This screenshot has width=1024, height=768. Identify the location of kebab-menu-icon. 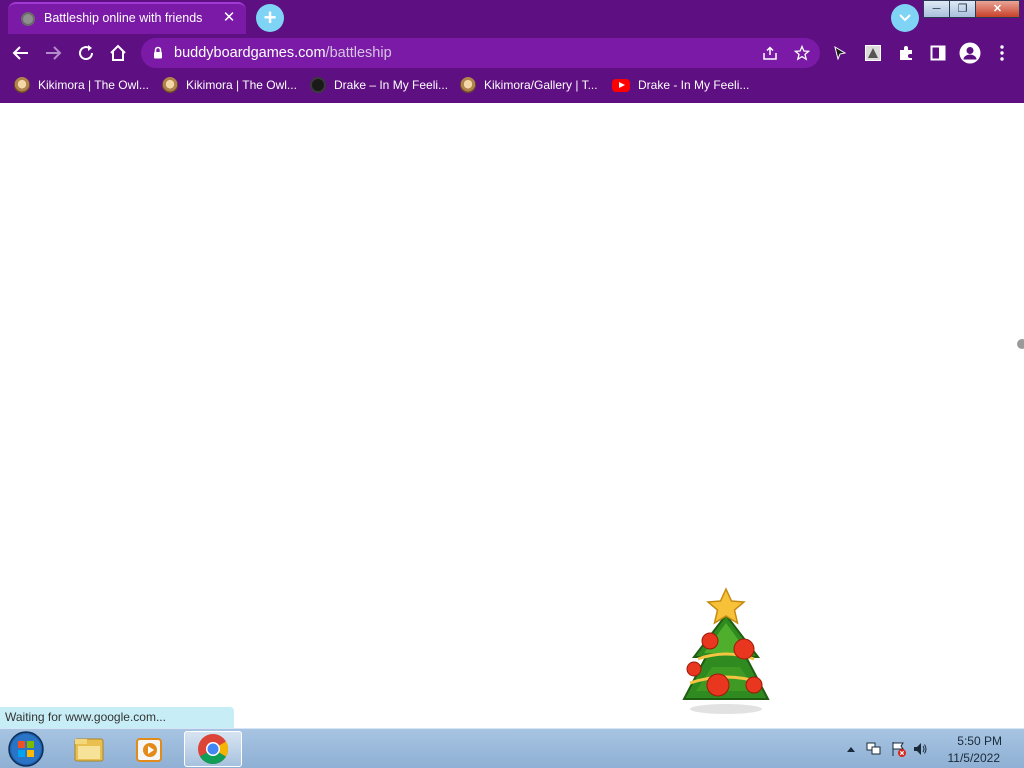
(1002, 53).